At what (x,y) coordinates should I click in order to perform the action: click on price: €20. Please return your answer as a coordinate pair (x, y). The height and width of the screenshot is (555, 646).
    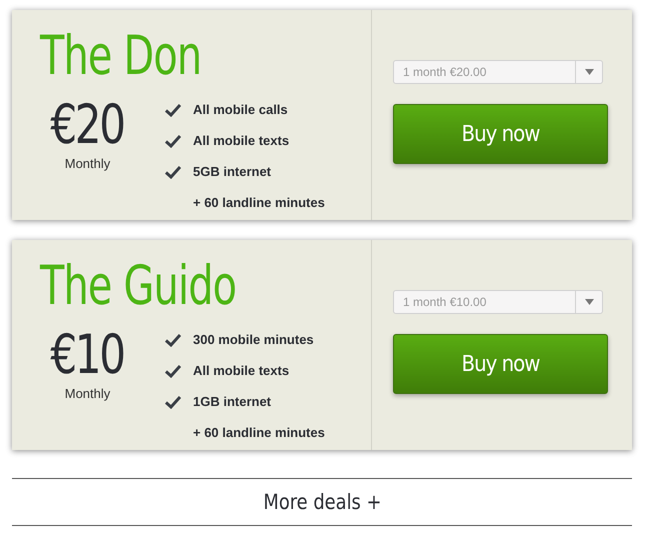
    Looking at the image, I should click on (87, 125).